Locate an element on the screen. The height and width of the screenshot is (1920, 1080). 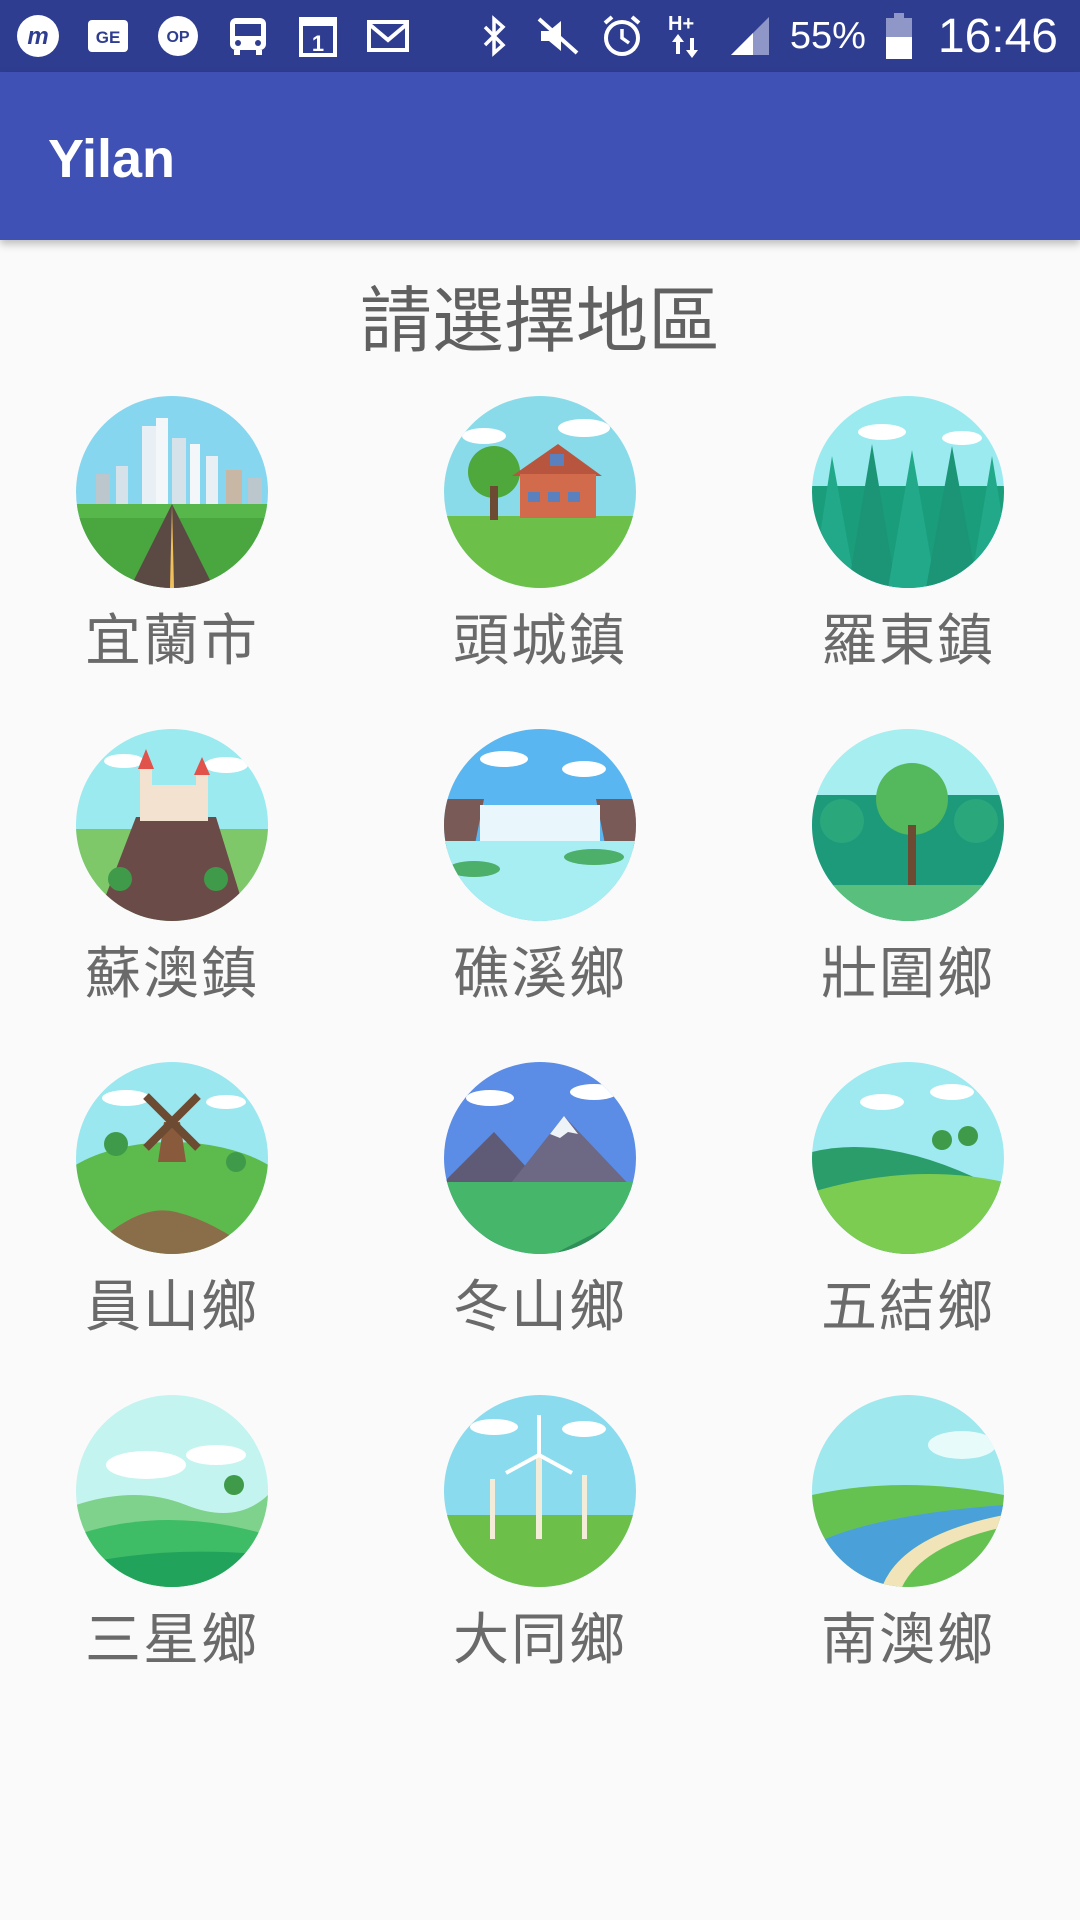
region-item: 大同鄉 is located at coordinates (540, 1561).